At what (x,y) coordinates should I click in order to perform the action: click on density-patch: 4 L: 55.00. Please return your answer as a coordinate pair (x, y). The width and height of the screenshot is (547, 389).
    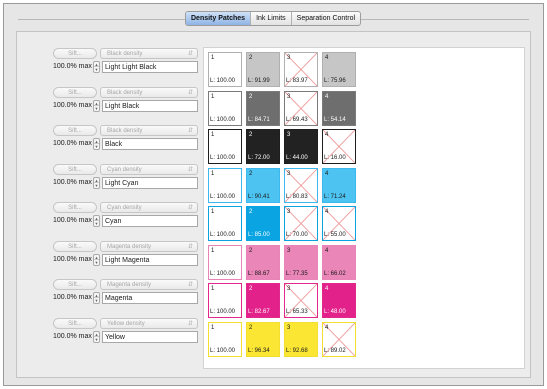
    Looking at the image, I should click on (339, 223).